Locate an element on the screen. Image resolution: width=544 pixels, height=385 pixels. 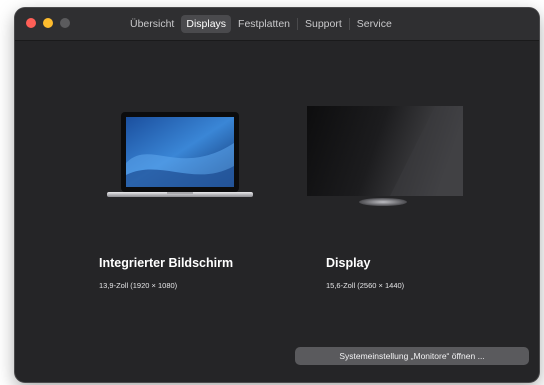
display-resolution-builtin: 13,9-Zoll (1920 × 1080) is located at coordinates (138, 285).